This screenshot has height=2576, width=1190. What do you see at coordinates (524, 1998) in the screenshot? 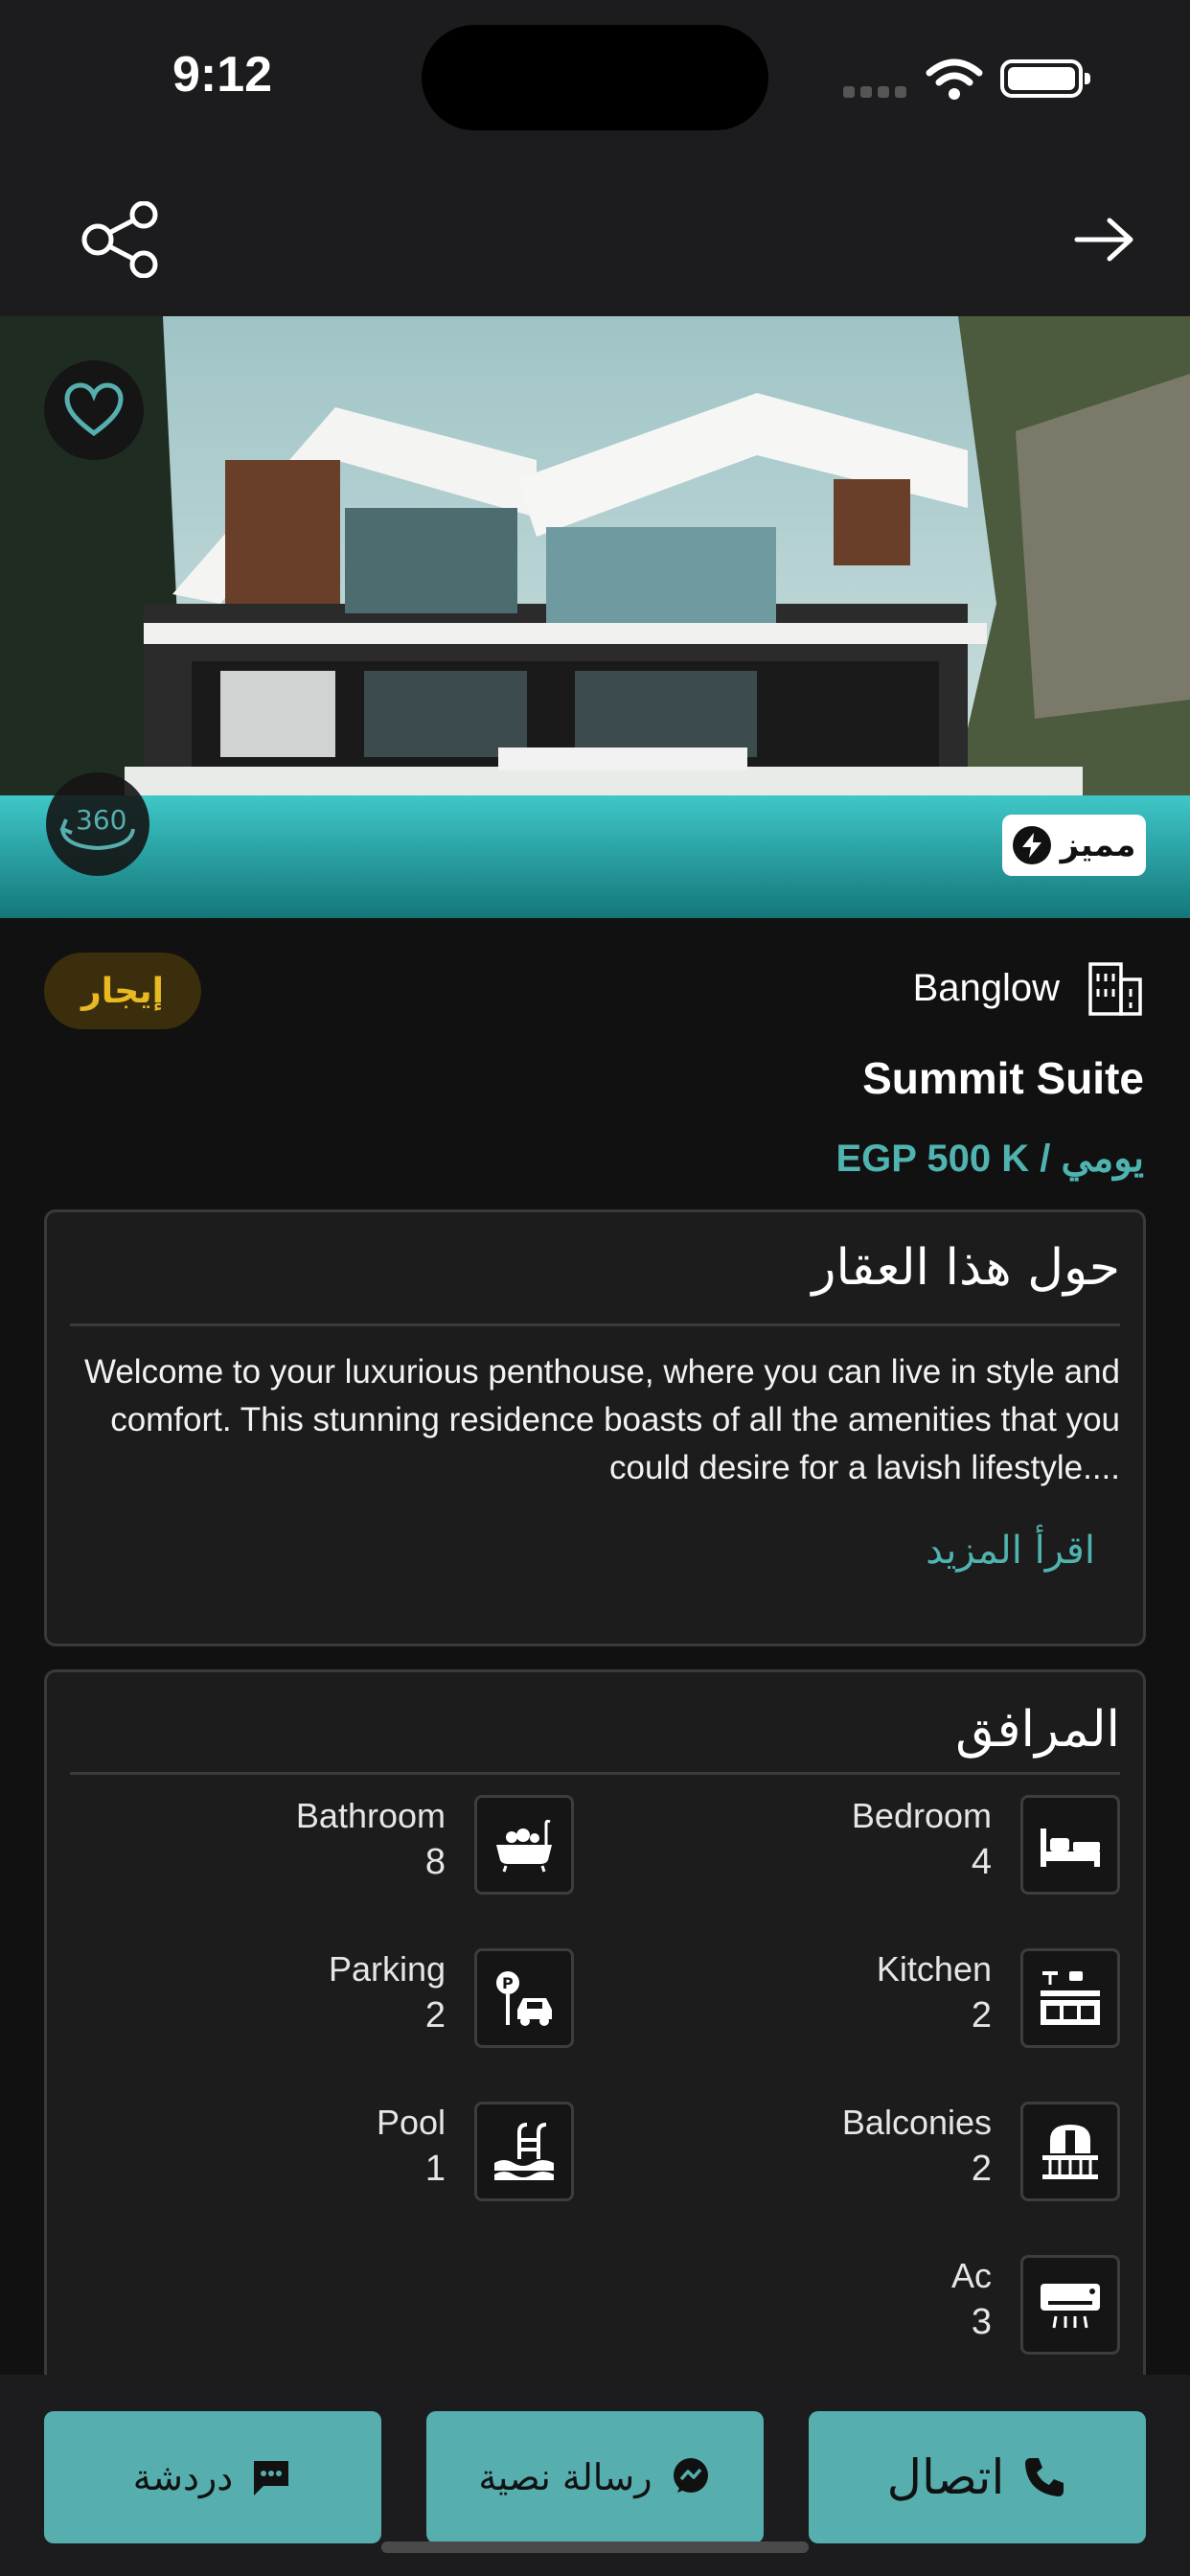
I see `parking-icon: P` at bounding box center [524, 1998].